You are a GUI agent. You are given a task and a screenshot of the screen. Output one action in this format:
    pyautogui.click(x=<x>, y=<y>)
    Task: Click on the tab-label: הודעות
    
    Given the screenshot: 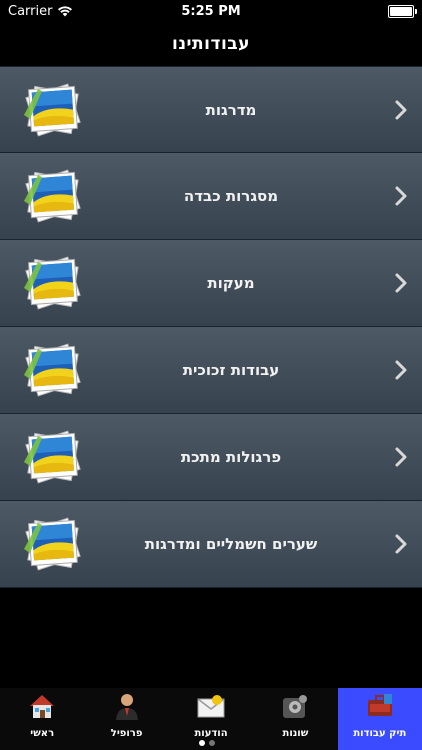 What is the action you would take?
    pyautogui.click(x=211, y=733)
    